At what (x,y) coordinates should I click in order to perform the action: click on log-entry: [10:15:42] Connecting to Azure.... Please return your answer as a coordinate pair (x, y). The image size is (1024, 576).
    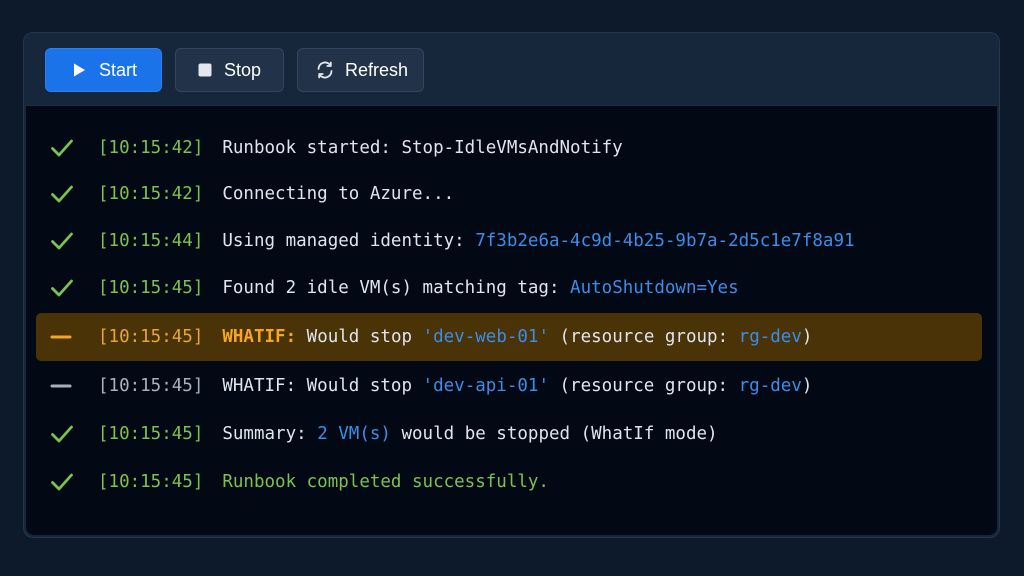
    Looking at the image, I should click on (509, 194).